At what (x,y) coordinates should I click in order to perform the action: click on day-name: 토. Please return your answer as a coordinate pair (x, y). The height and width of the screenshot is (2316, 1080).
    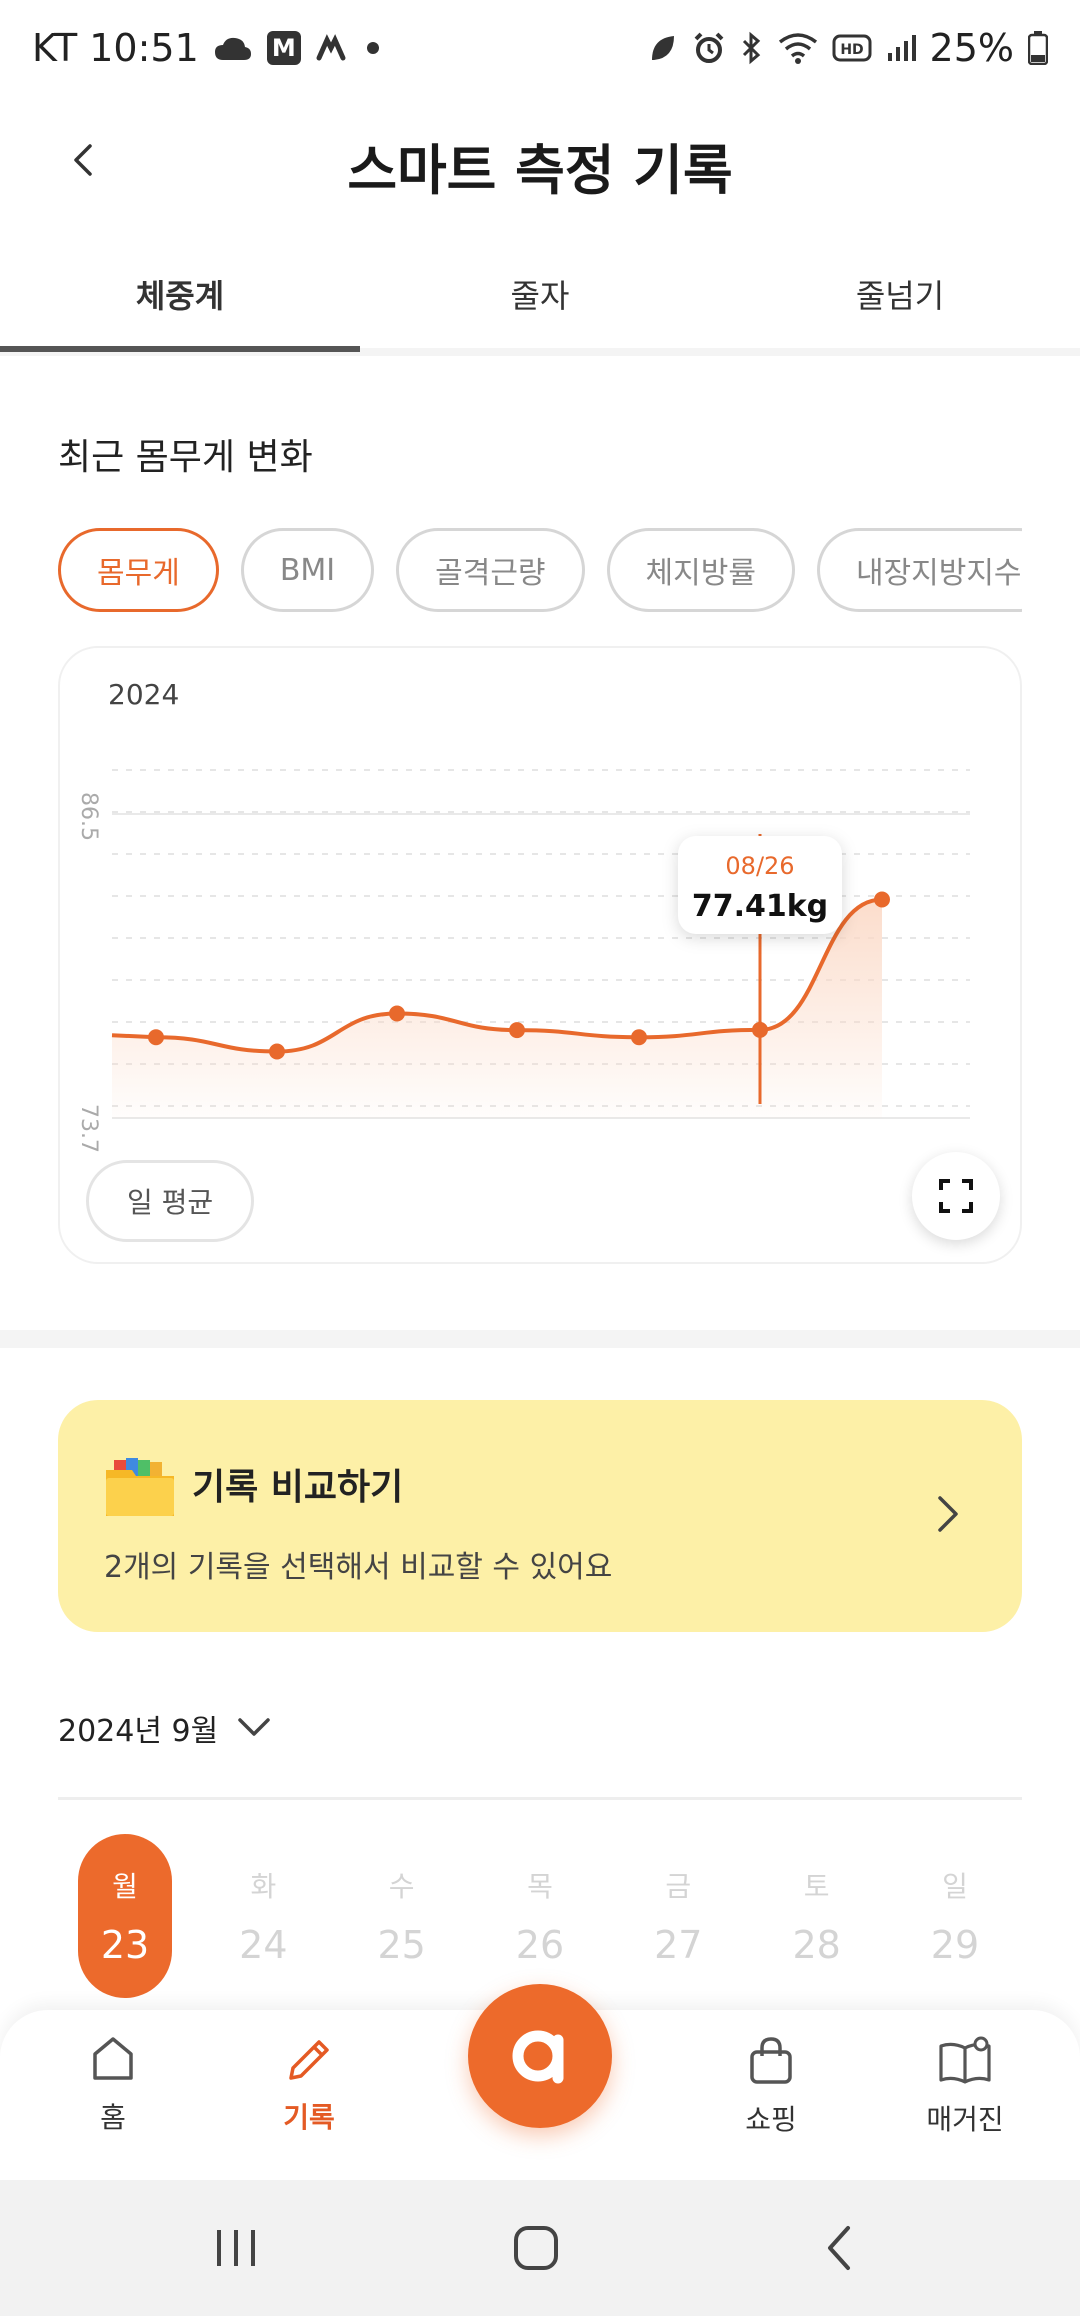
    Looking at the image, I should click on (816, 1886).